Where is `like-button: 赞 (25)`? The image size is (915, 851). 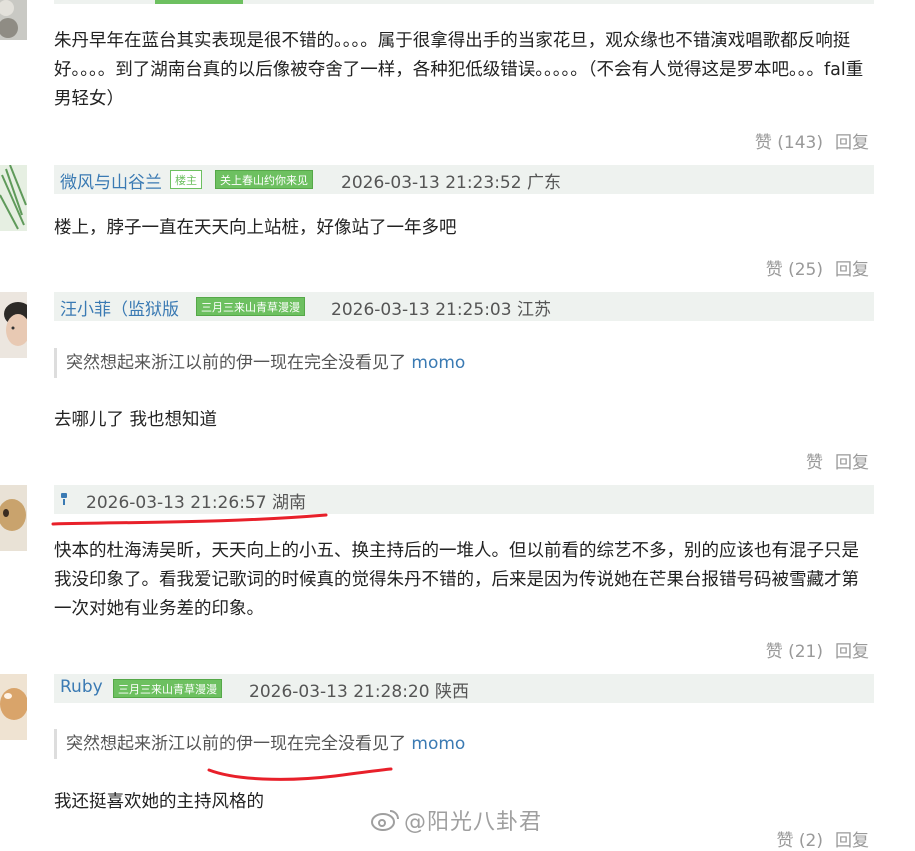 like-button: 赞 (25) is located at coordinates (794, 270).